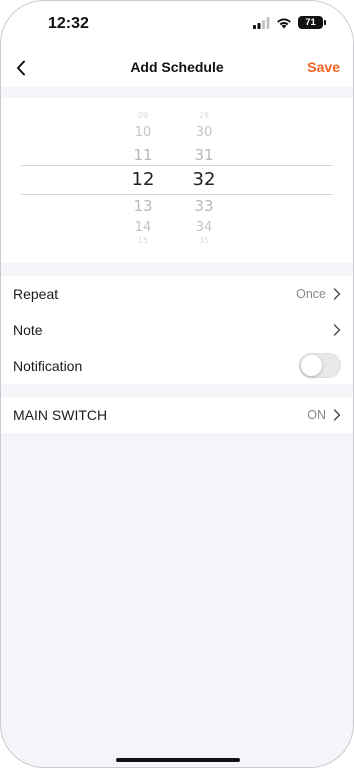  I want to click on main-switch-row: MAIN SWITCH ON, so click(177, 415).